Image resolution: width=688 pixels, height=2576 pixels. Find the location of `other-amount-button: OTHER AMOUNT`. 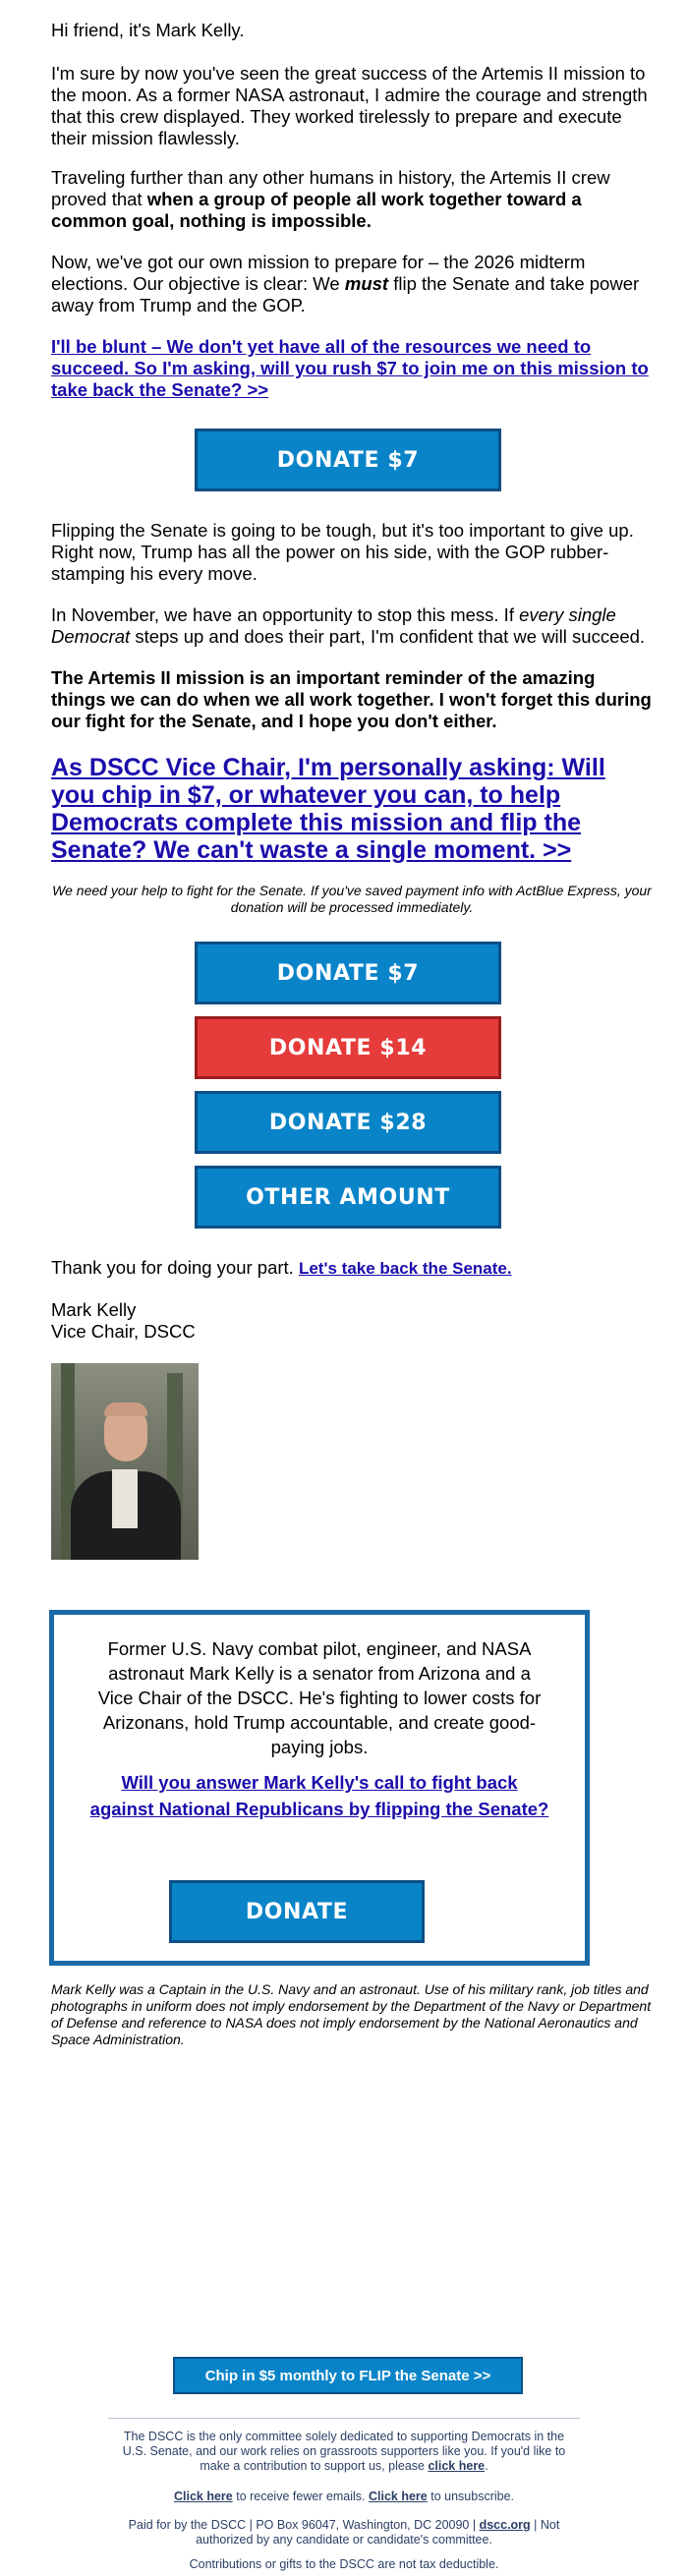

other-amount-button: OTHER AMOUNT is located at coordinates (348, 1198).